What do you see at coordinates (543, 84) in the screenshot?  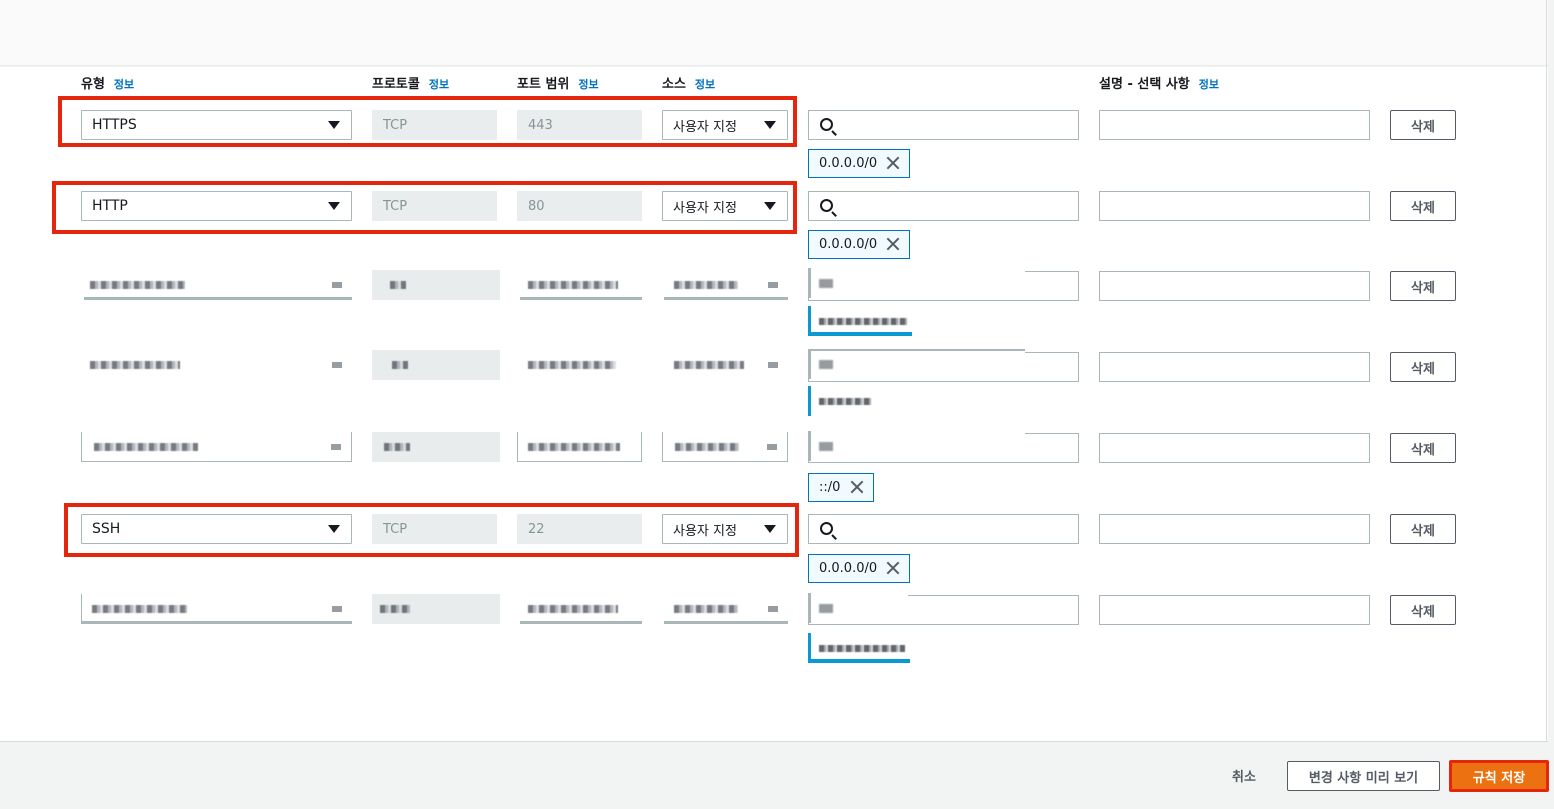 I see `header-port-label: 포트 범위` at bounding box center [543, 84].